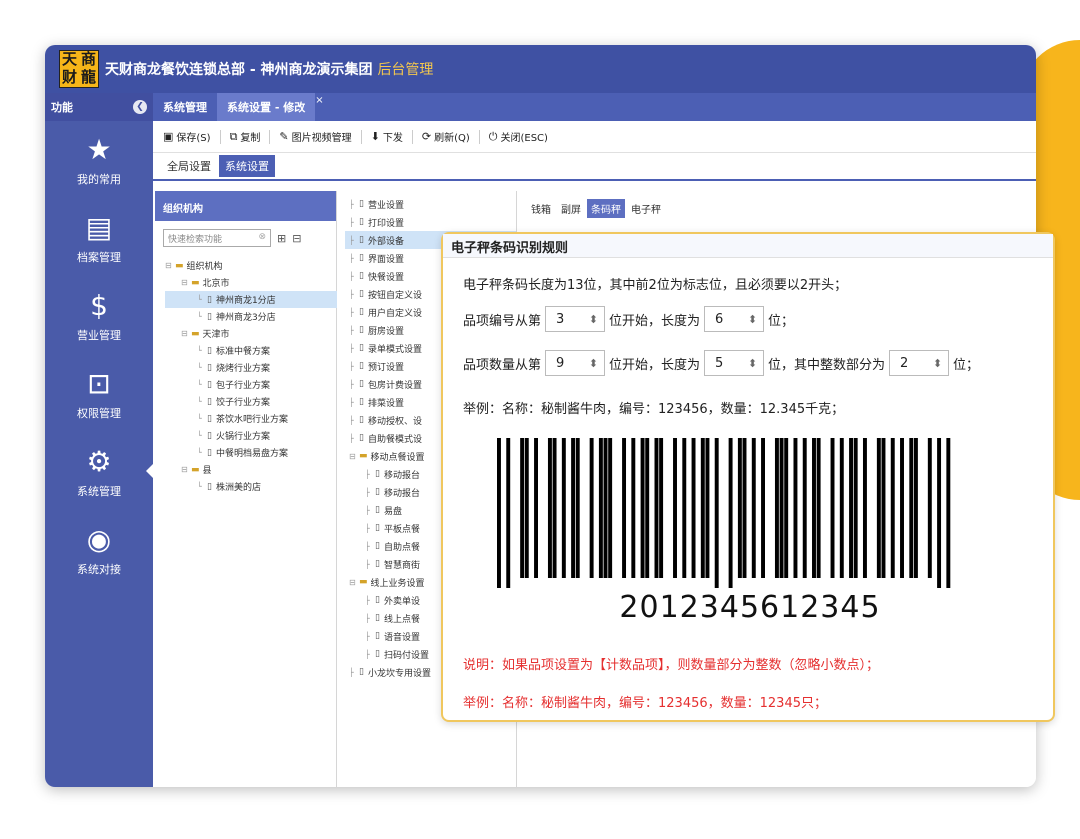 The image size is (1080, 839). Describe the element at coordinates (251, 316) in the screenshot. I see `org-tree-node: └ ▯ 神州商龙3分店` at that location.